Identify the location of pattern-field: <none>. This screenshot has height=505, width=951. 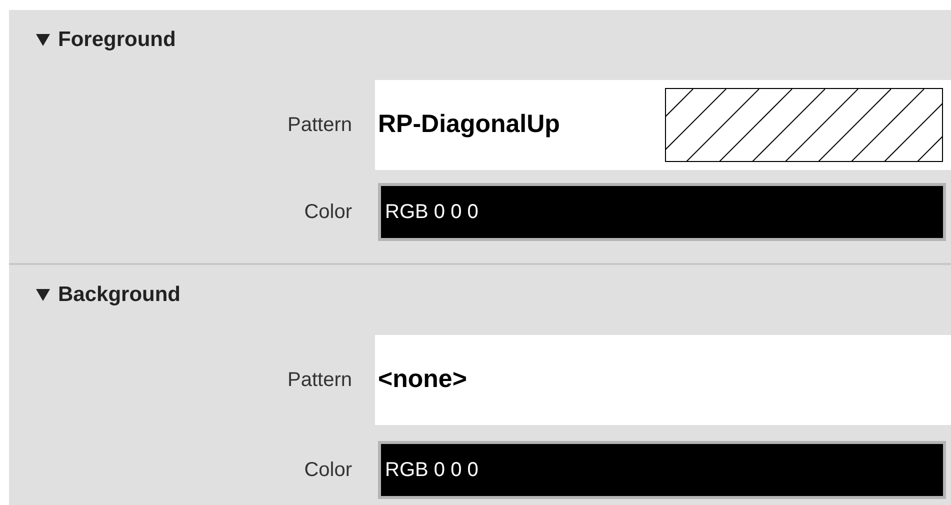
(663, 380).